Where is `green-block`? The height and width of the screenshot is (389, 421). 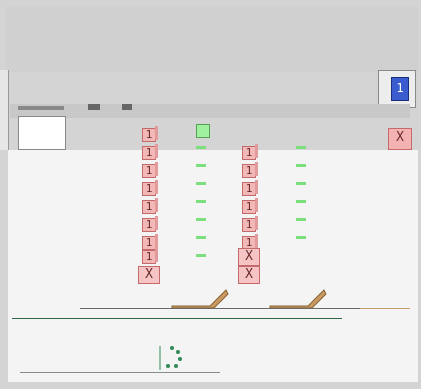 green-block is located at coordinates (203, 131).